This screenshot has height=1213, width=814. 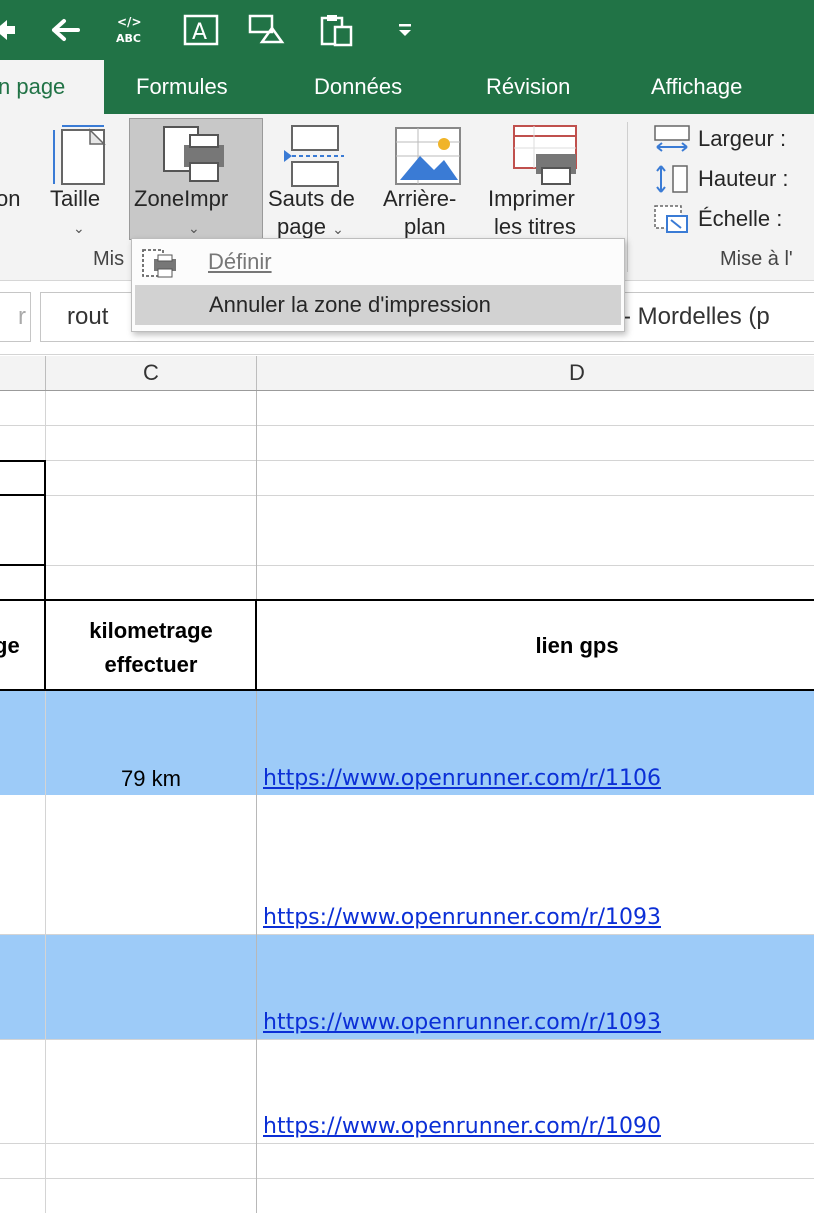 What do you see at coordinates (462, 778) in the screenshot?
I see `gps-link: https://www.openrunner.com/r/1106` at bounding box center [462, 778].